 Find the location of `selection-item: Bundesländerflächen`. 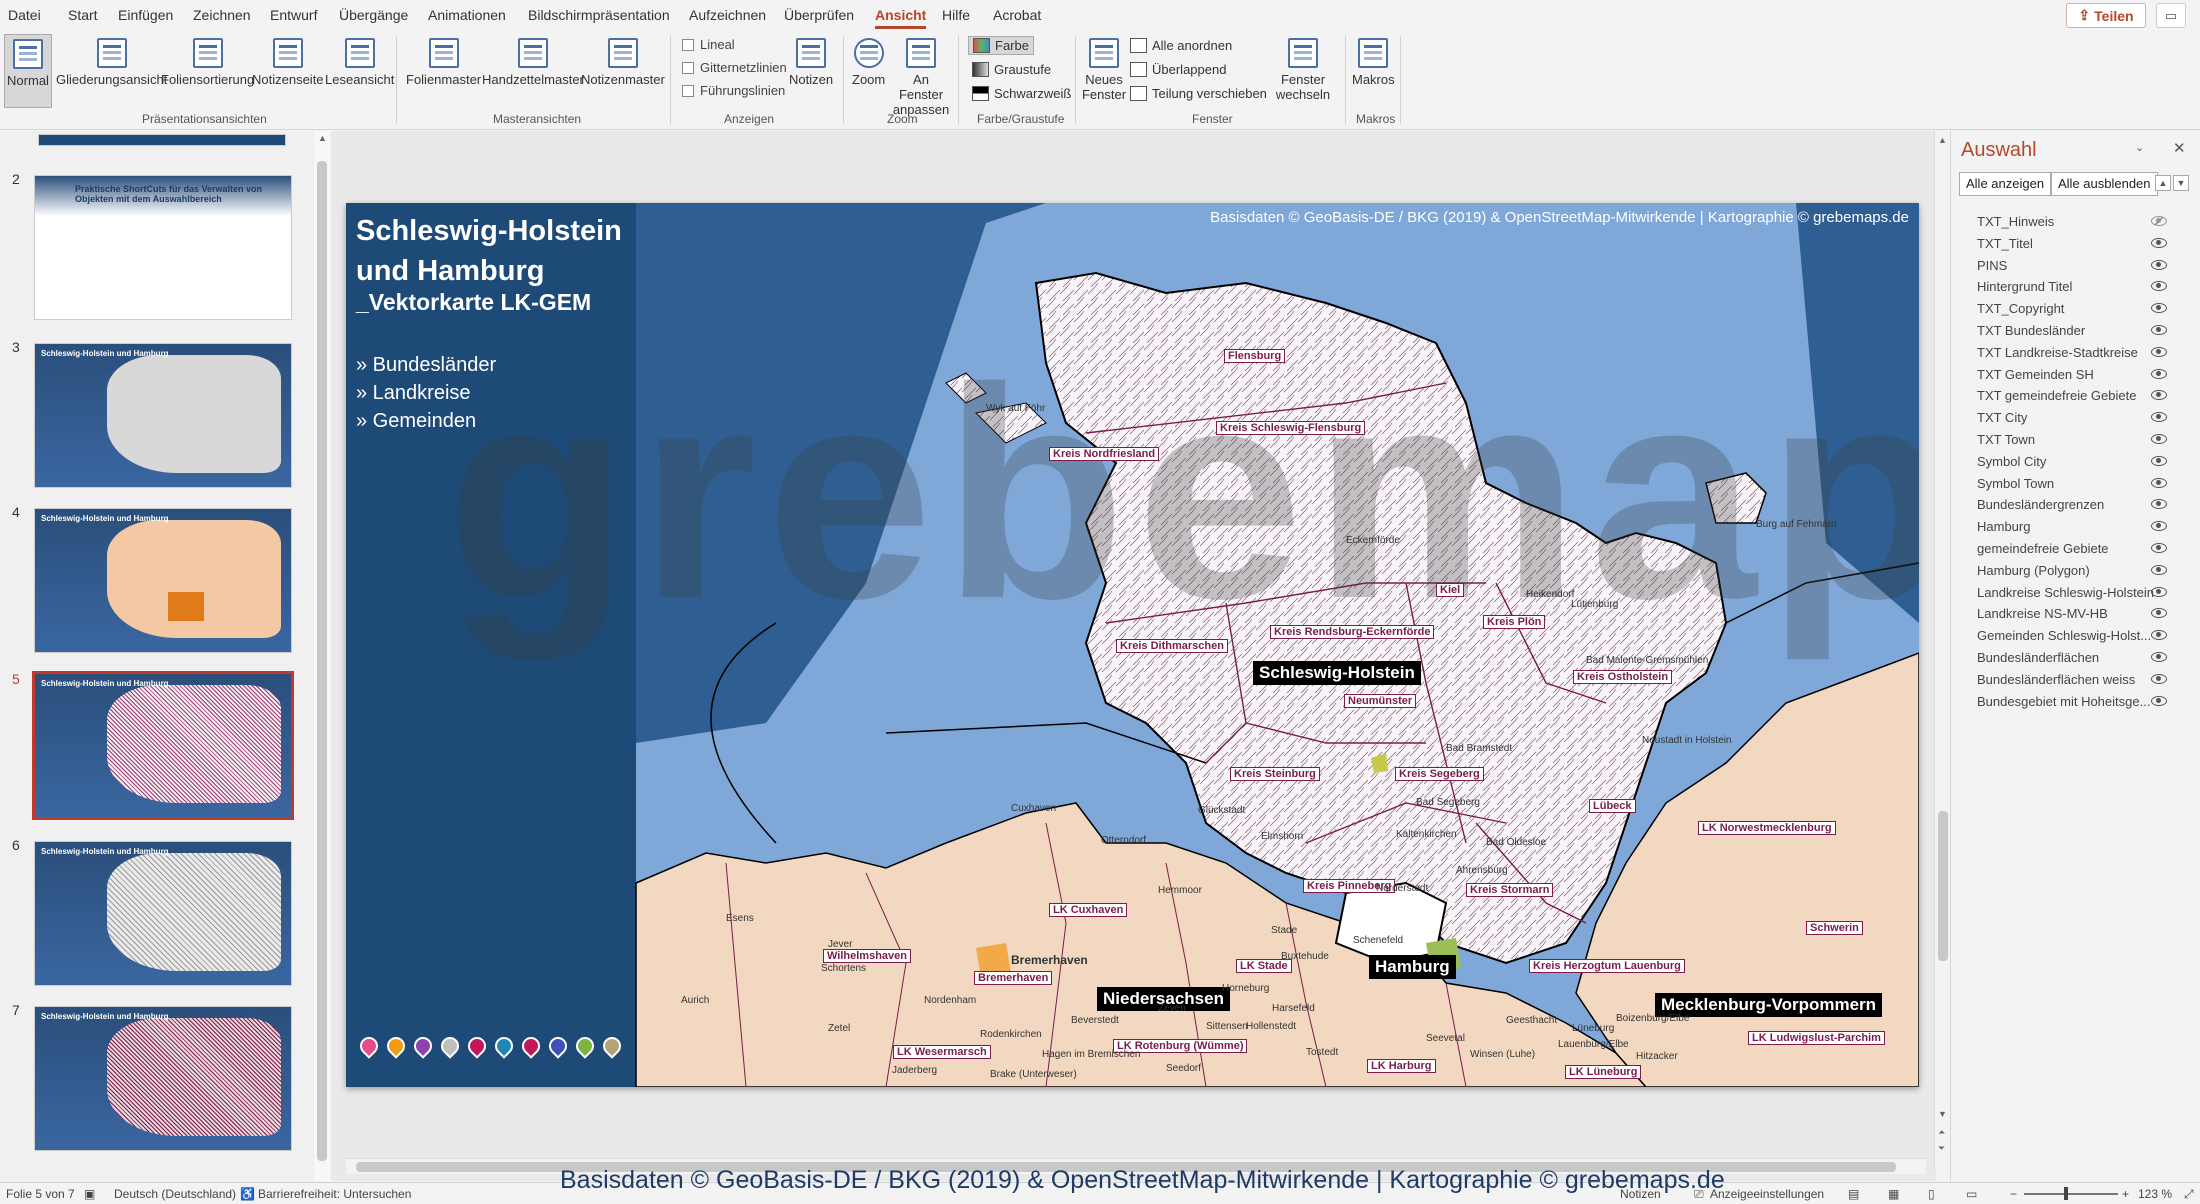

selection-item: Bundesländerflächen is located at coordinates (2075, 657).